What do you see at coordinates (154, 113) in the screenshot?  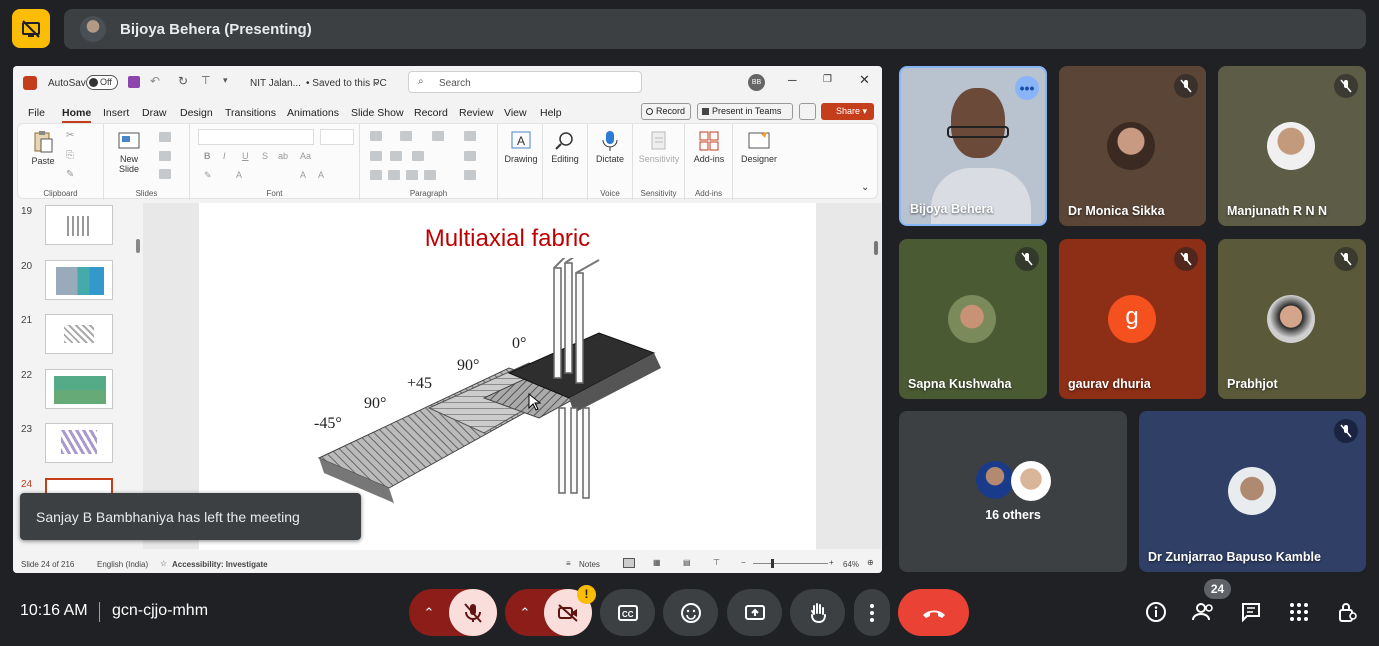 I see `menu-draw: Draw` at bounding box center [154, 113].